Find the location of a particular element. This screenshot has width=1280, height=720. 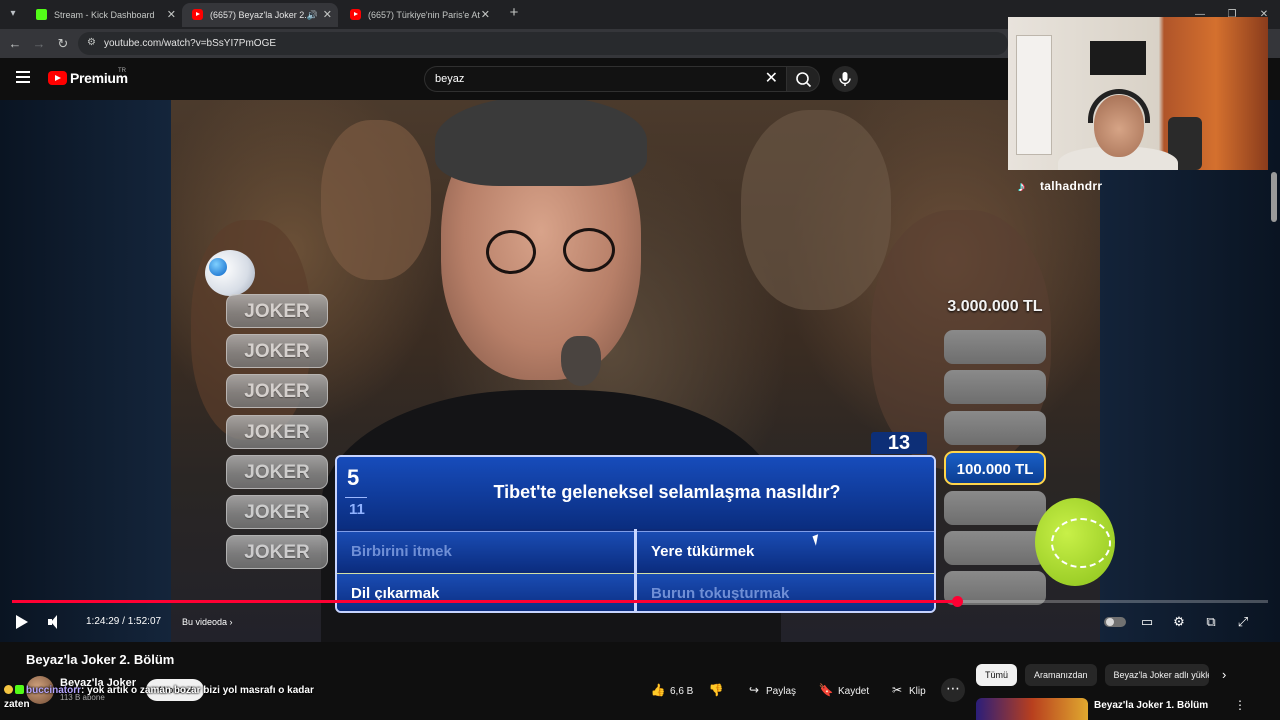

progress-fill is located at coordinates (484, 601).